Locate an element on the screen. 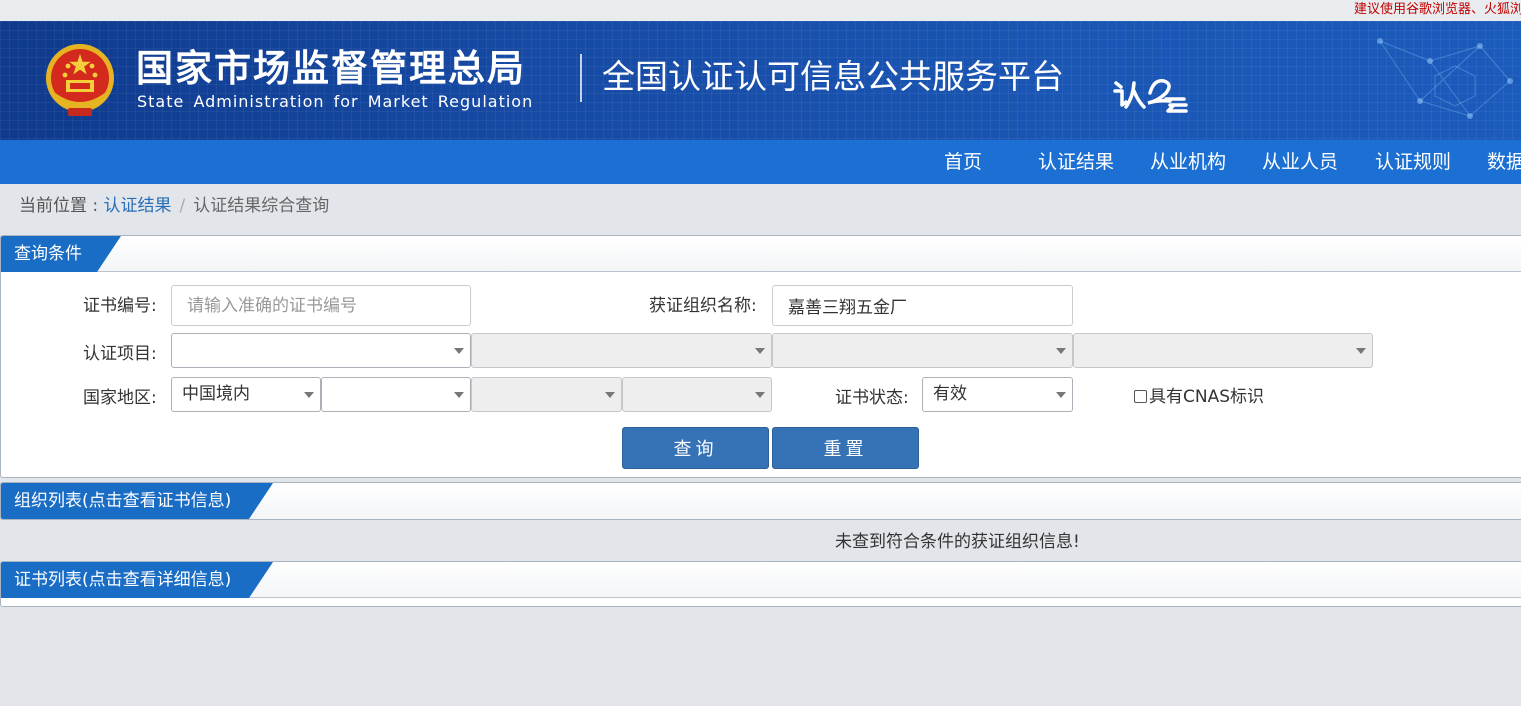 The width and height of the screenshot is (1521, 706). cert-no-input is located at coordinates (321, 305).